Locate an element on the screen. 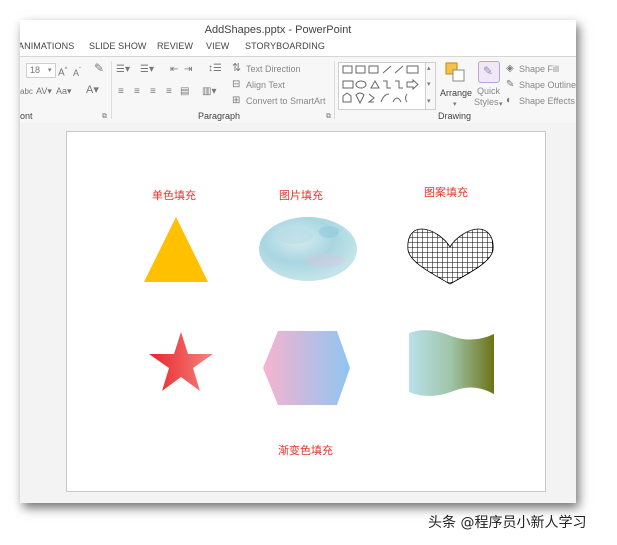 The width and height of the screenshot is (617, 545). arrange-button: Arrange is located at coordinates (456, 93).